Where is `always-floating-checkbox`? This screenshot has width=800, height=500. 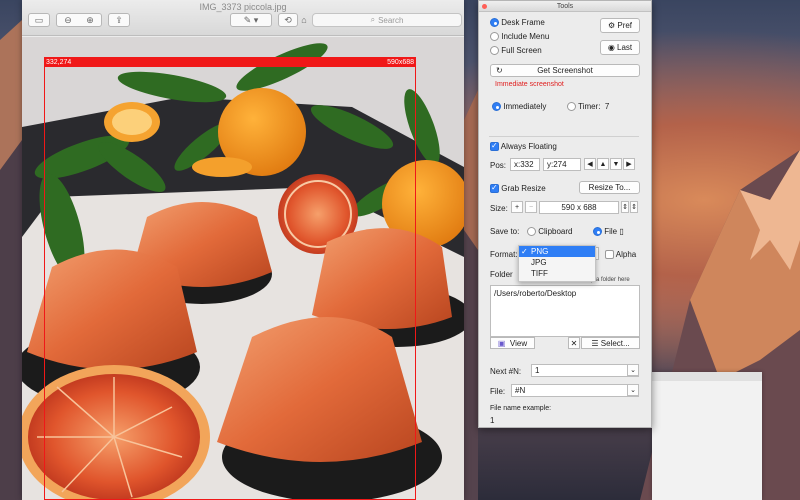
always-floating-checkbox is located at coordinates (494, 146).